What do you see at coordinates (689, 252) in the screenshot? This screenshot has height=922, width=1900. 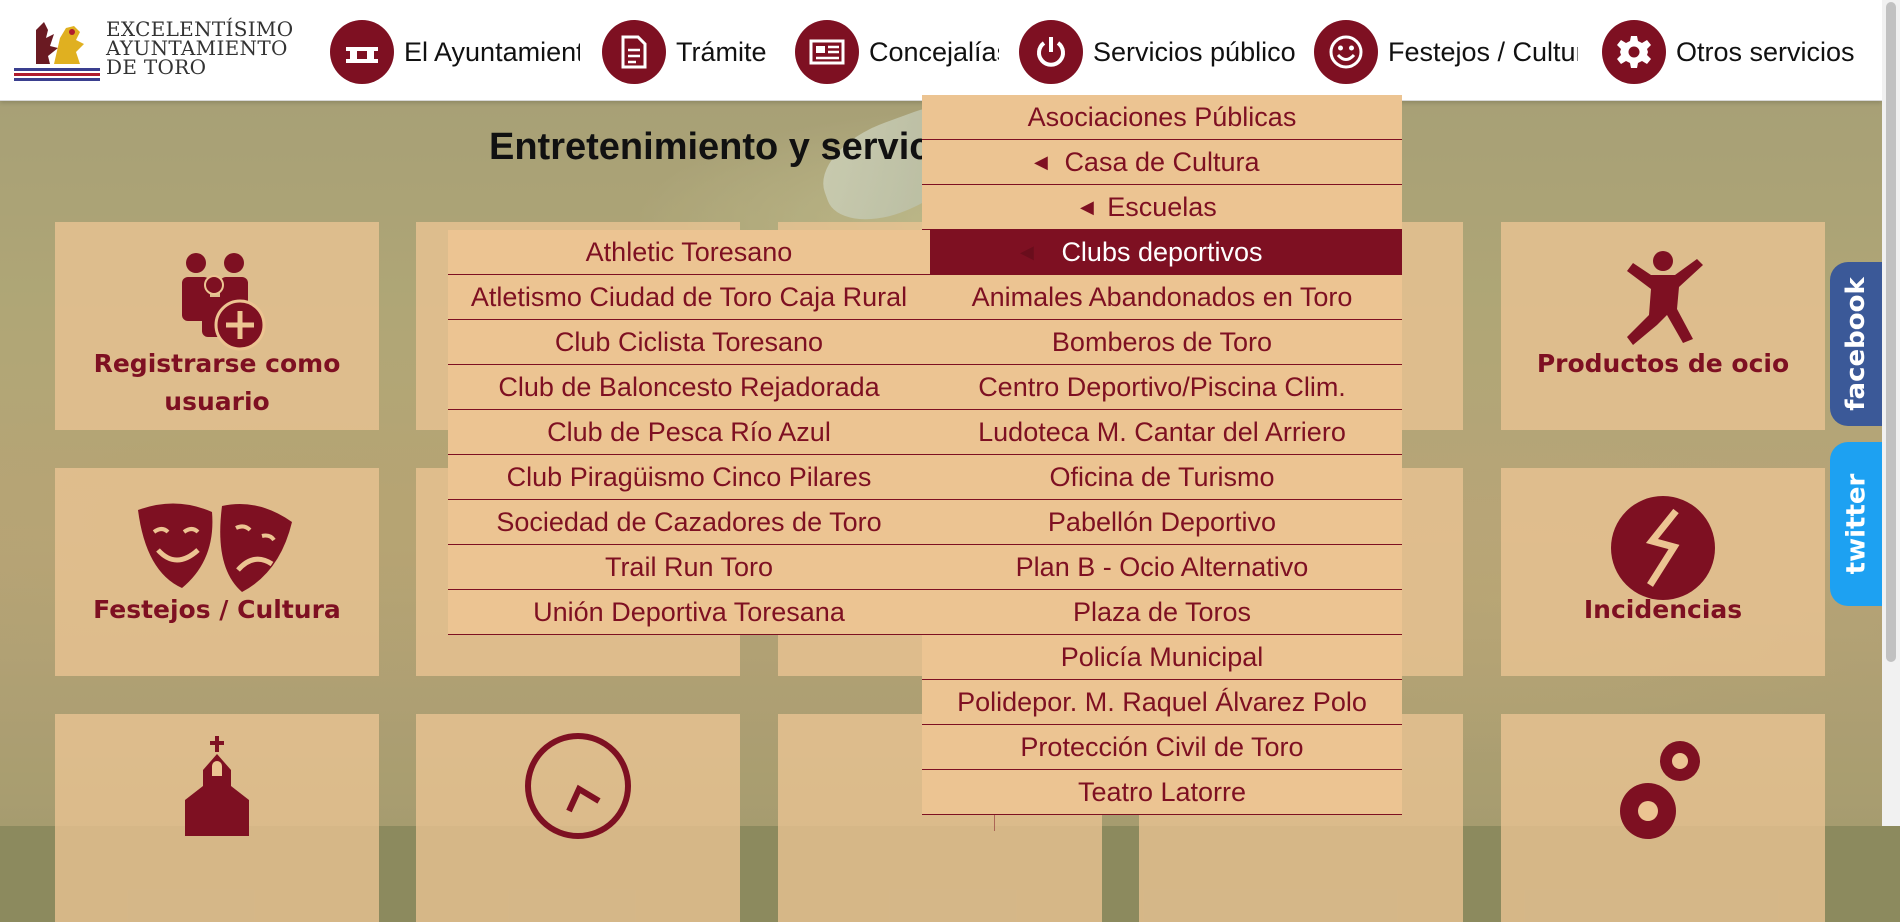 I see `submenu-item: Athletic Toresano` at bounding box center [689, 252].